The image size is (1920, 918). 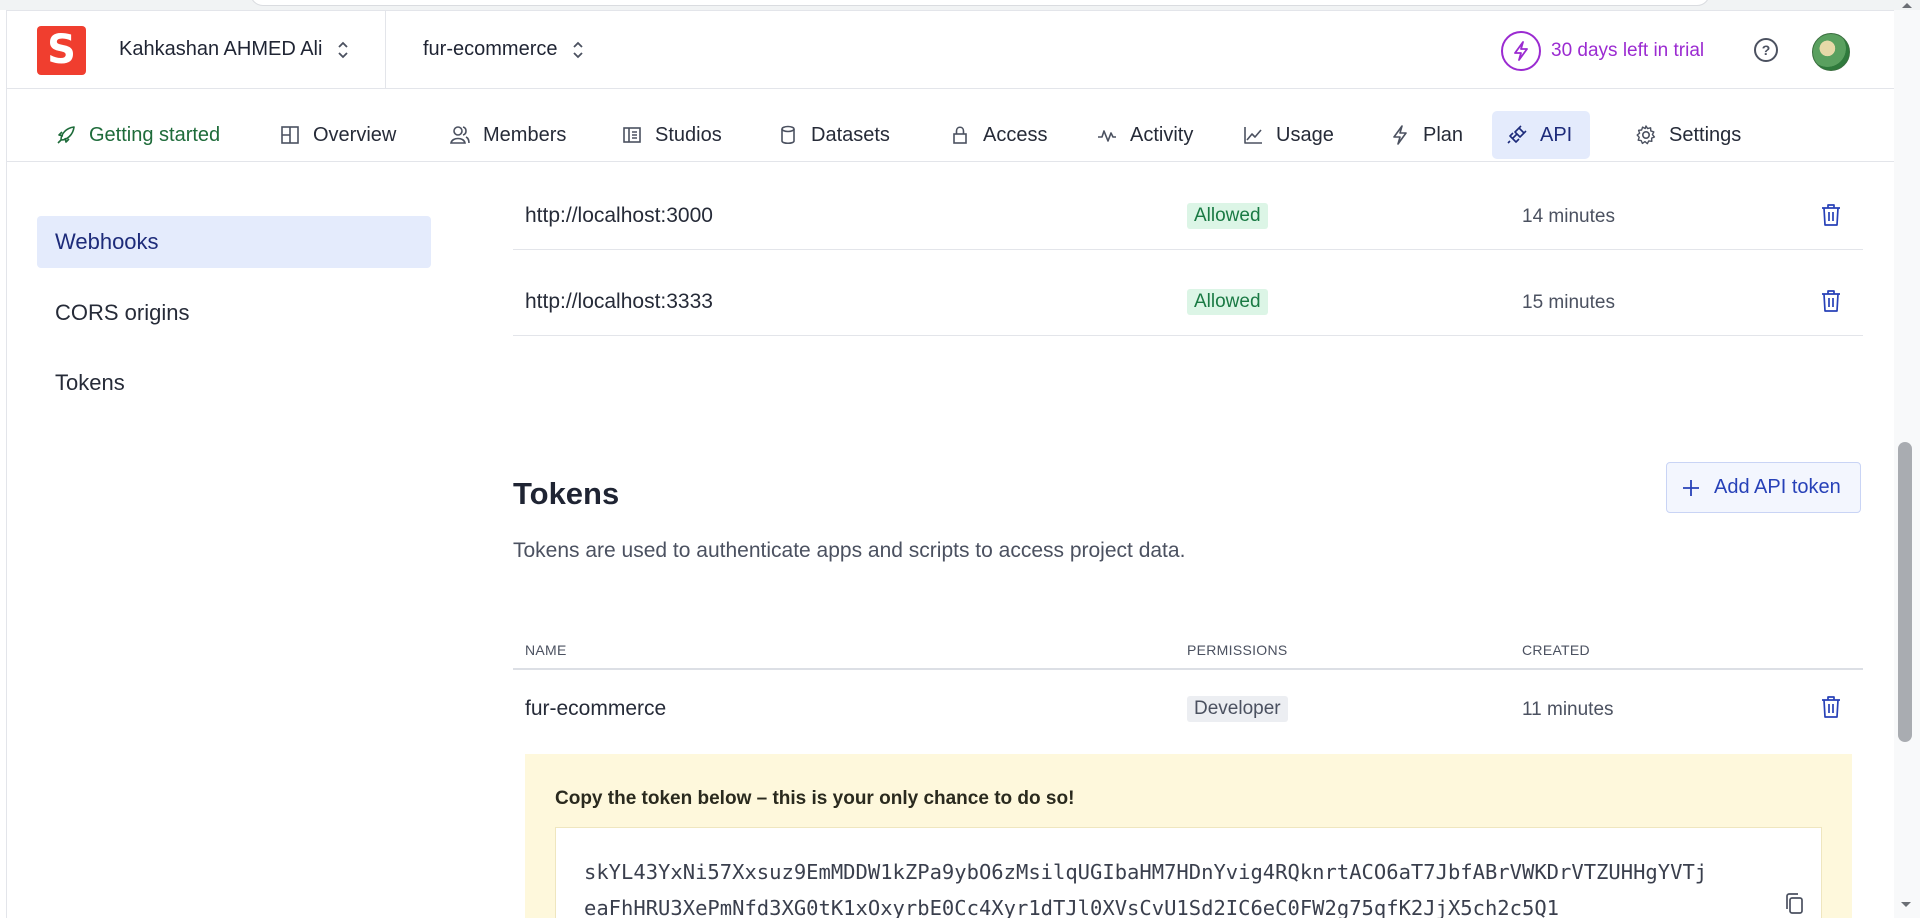 I want to click on tab-label: Members, so click(x=525, y=134).